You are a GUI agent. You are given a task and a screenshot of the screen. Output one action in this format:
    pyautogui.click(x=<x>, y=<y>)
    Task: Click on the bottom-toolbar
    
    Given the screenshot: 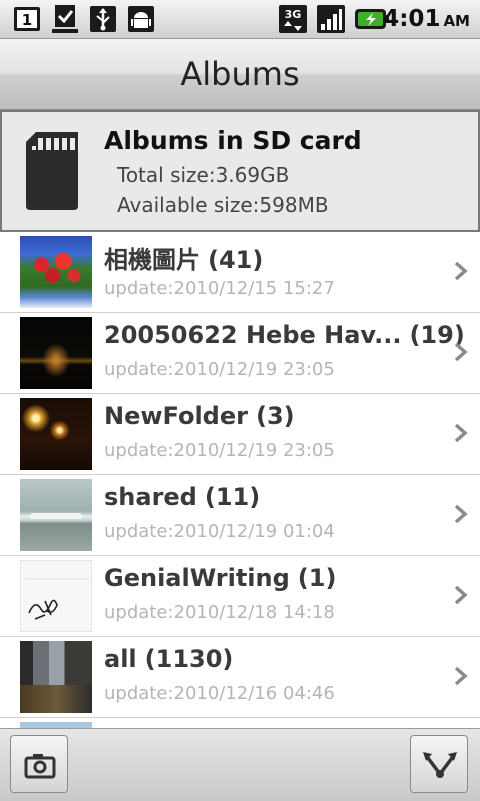 What is the action you would take?
    pyautogui.click(x=240, y=764)
    